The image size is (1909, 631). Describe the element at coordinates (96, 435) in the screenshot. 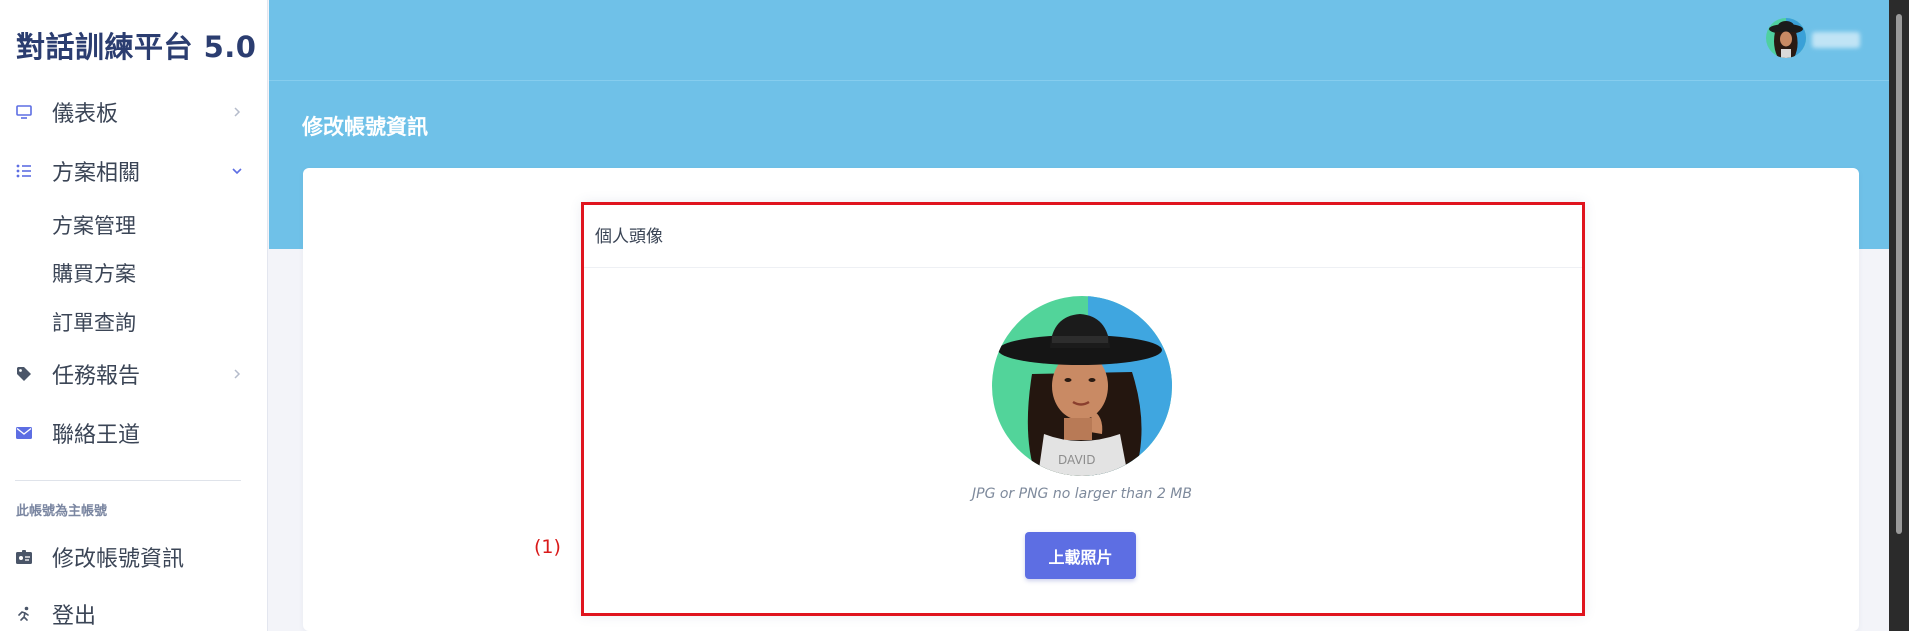

I see `sidebar-item-label: 聯絡王道` at that location.